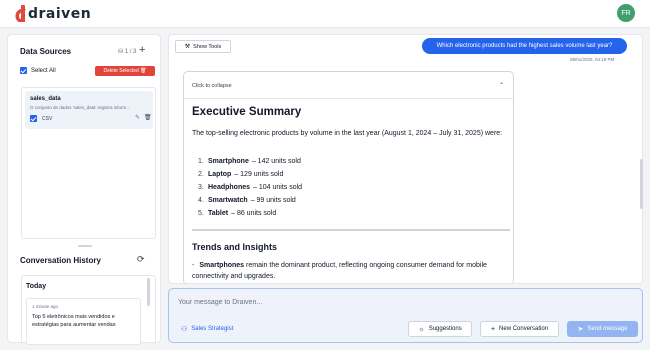  Describe the element at coordinates (212, 86) in the screenshot. I see `collapse-toggle: Click to collapse` at that location.